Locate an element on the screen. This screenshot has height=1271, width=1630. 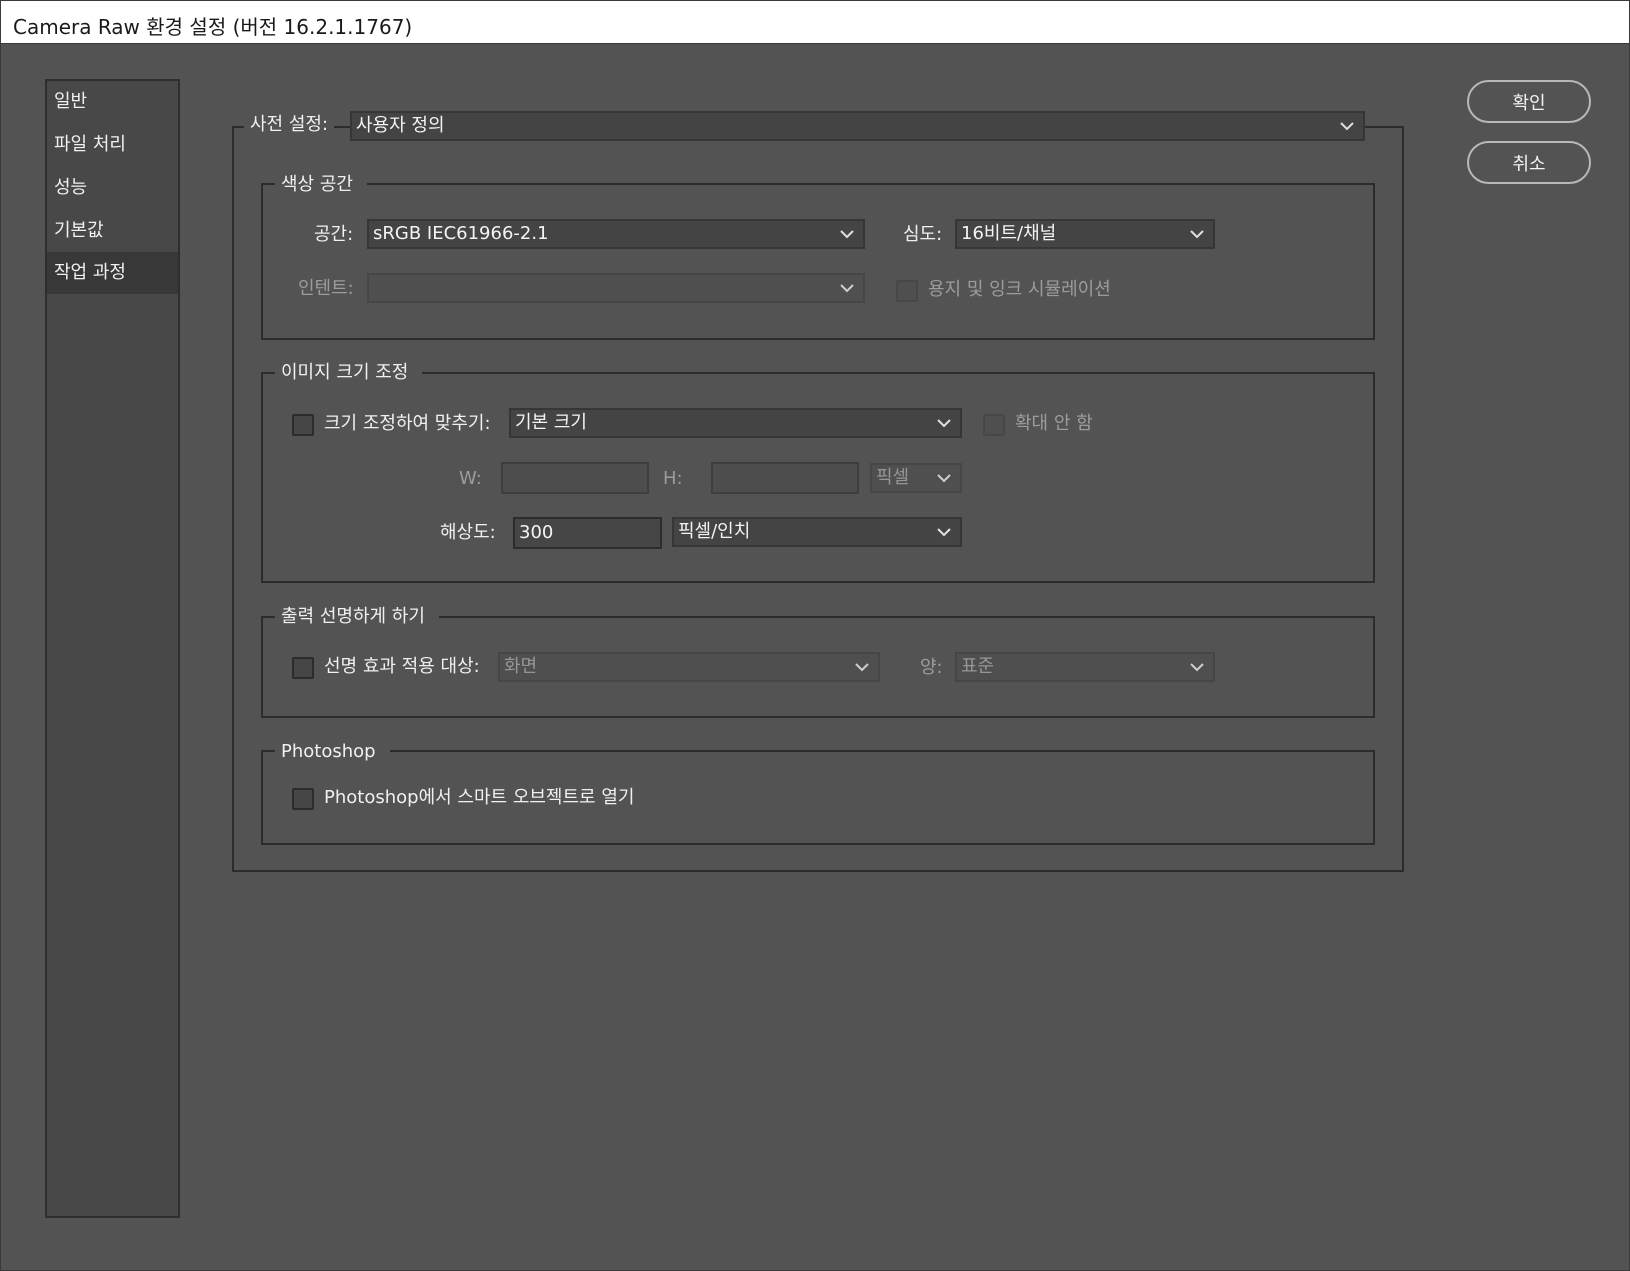
sidebar-item-file-handling: 파일 처리 is located at coordinates (112, 145).